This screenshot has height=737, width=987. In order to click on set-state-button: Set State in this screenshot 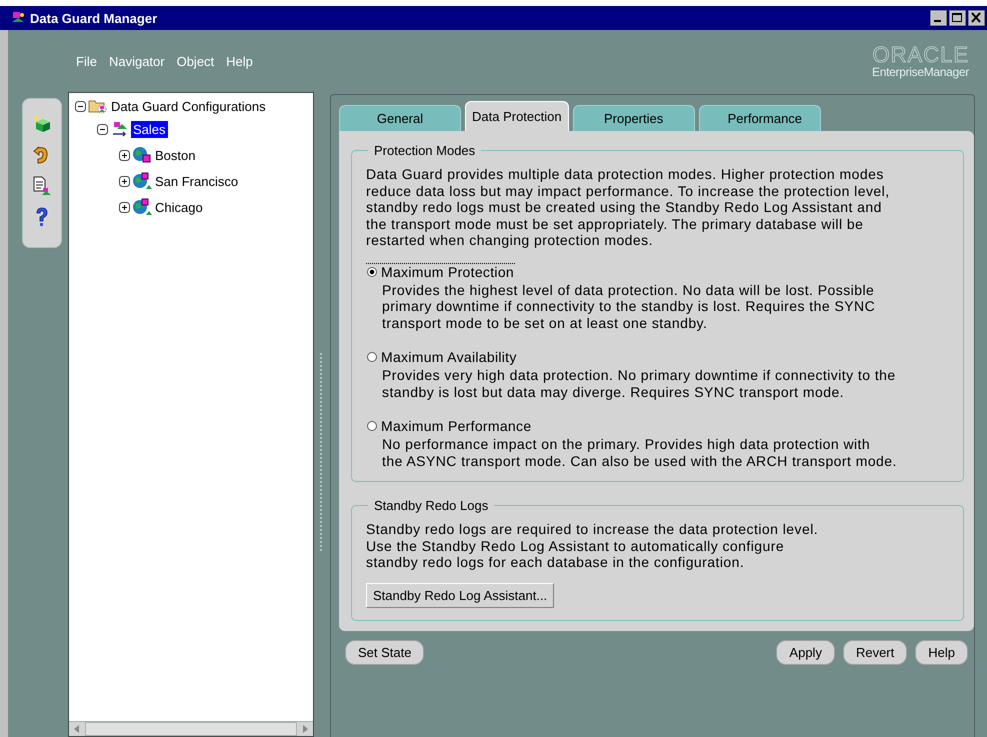, I will do `click(384, 652)`.